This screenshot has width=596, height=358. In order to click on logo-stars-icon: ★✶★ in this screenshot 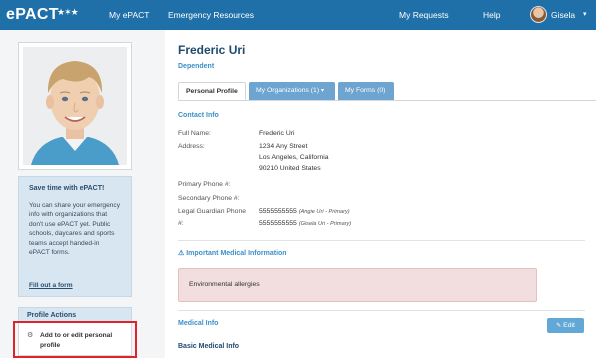, I will do `click(68, 12)`.